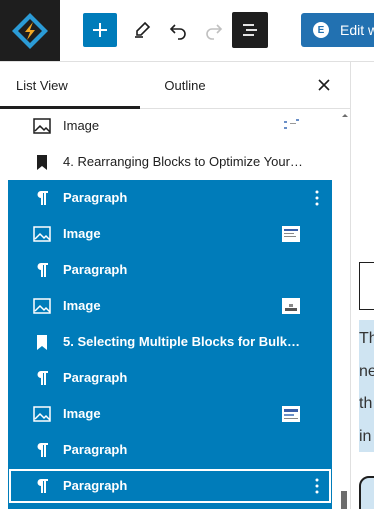 The height and width of the screenshot is (509, 374). I want to click on editor-toolbar: E Edit w, so click(187, 31).